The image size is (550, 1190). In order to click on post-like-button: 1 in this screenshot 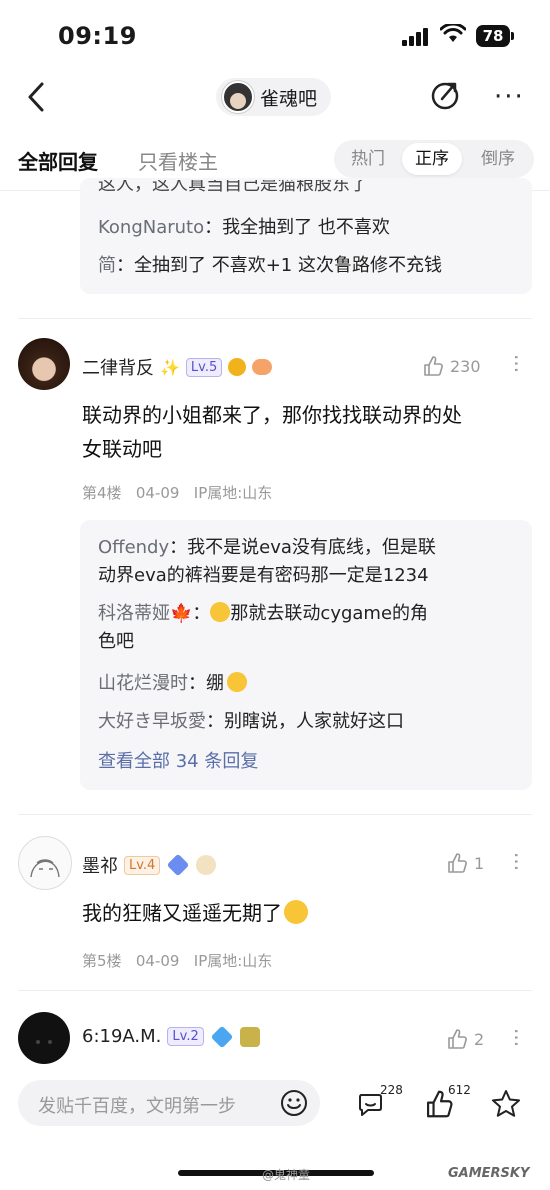, I will do `click(465, 863)`.